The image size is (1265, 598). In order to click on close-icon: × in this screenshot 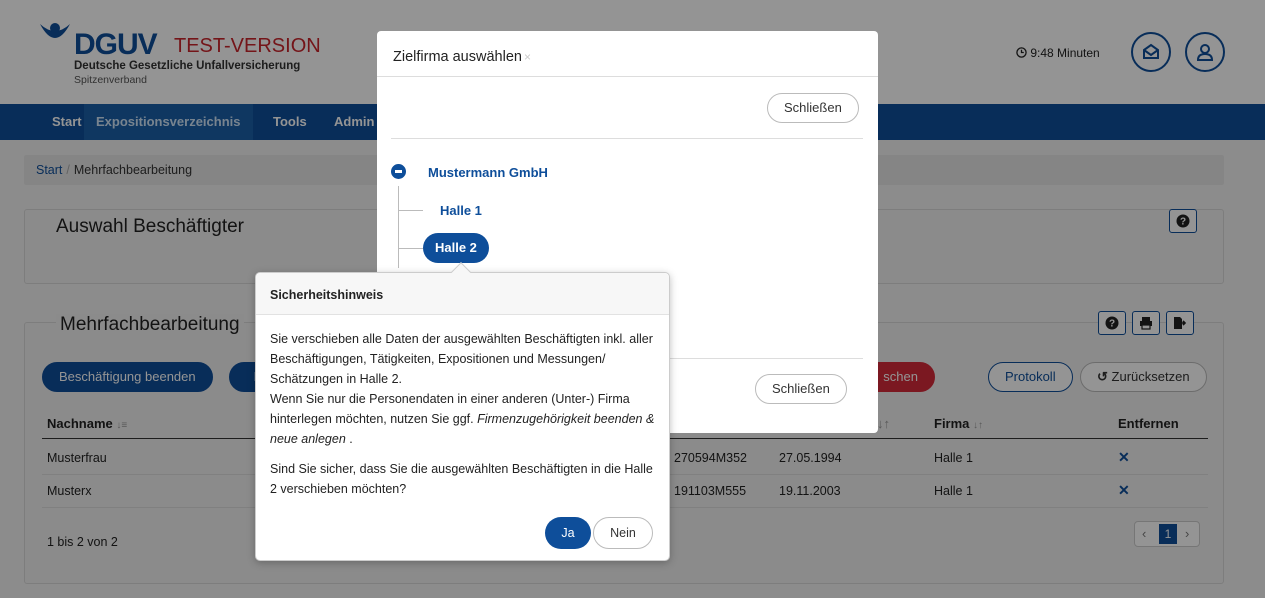, I will do `click(527, 57)`.